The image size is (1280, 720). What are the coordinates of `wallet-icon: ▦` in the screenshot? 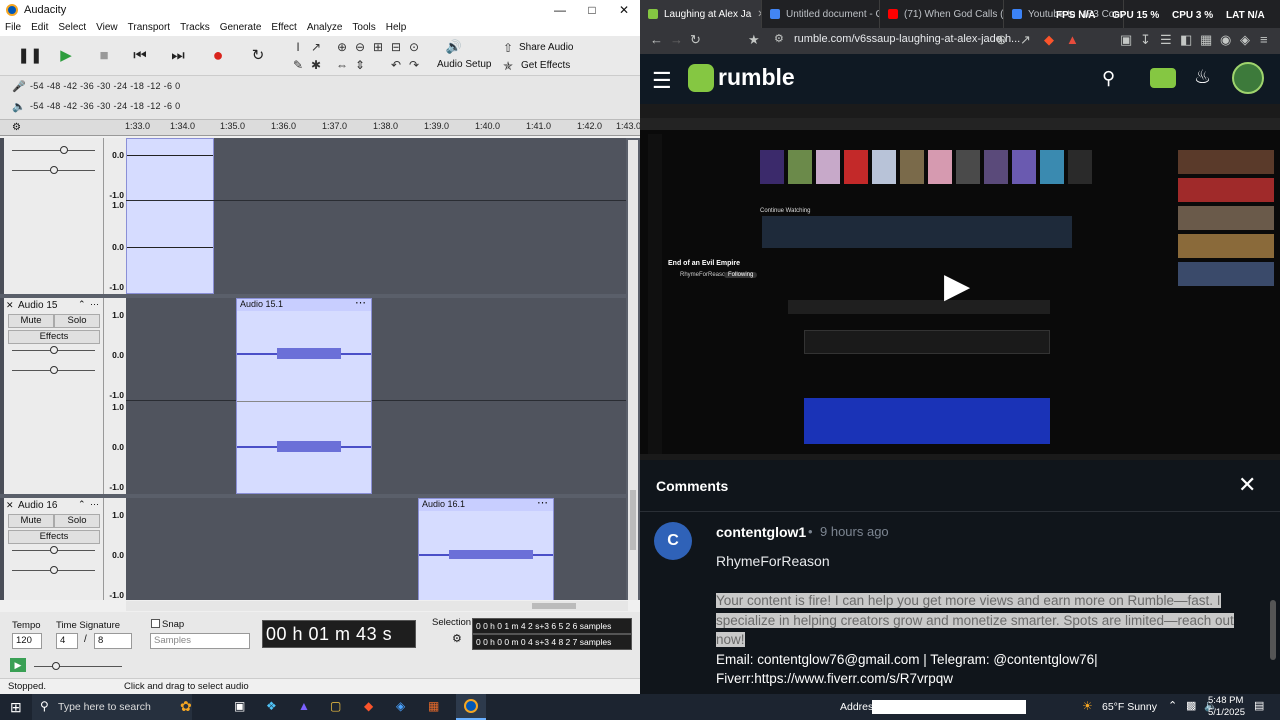 It's located at (1206, 40).